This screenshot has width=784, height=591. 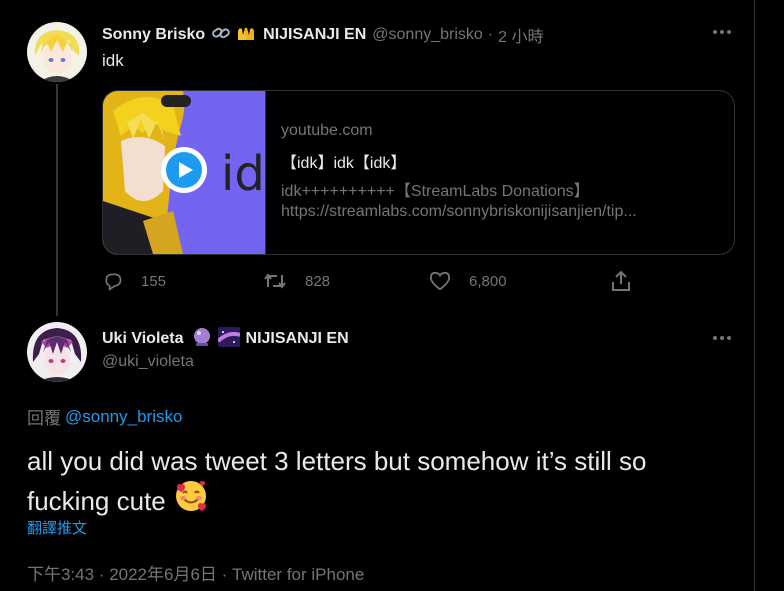 What do you see at coordinates (123, 417) in the screenshot?
I see `reply-to-link: @sonny_brisko` at bounding box center [123, 417].